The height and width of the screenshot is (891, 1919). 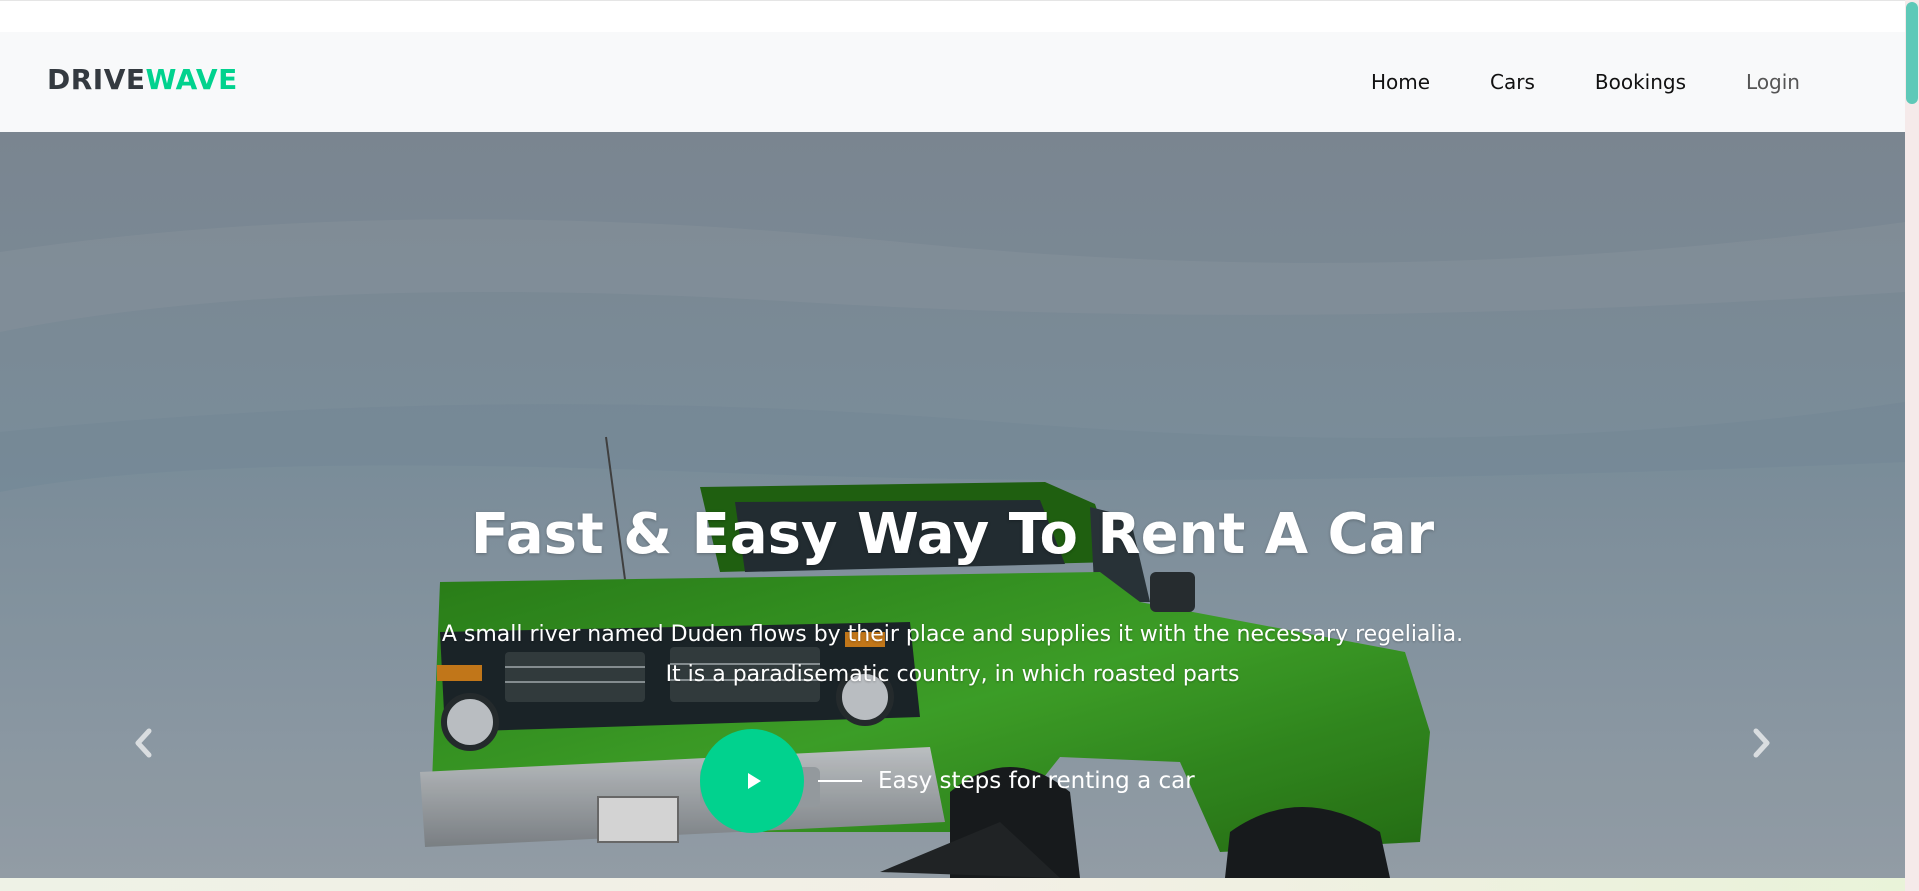 What do you see at coordinates (1036, 781) in the screenshot?
I see `video-cta-label: Easy steps for renting a car` at bounding box center [1036, 781].